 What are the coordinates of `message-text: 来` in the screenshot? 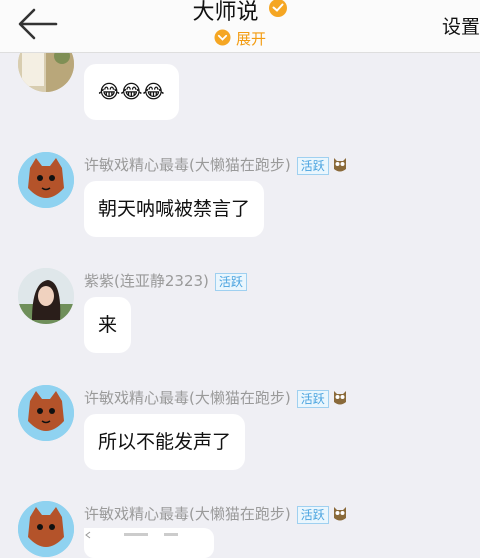 It's located at (108, 325).